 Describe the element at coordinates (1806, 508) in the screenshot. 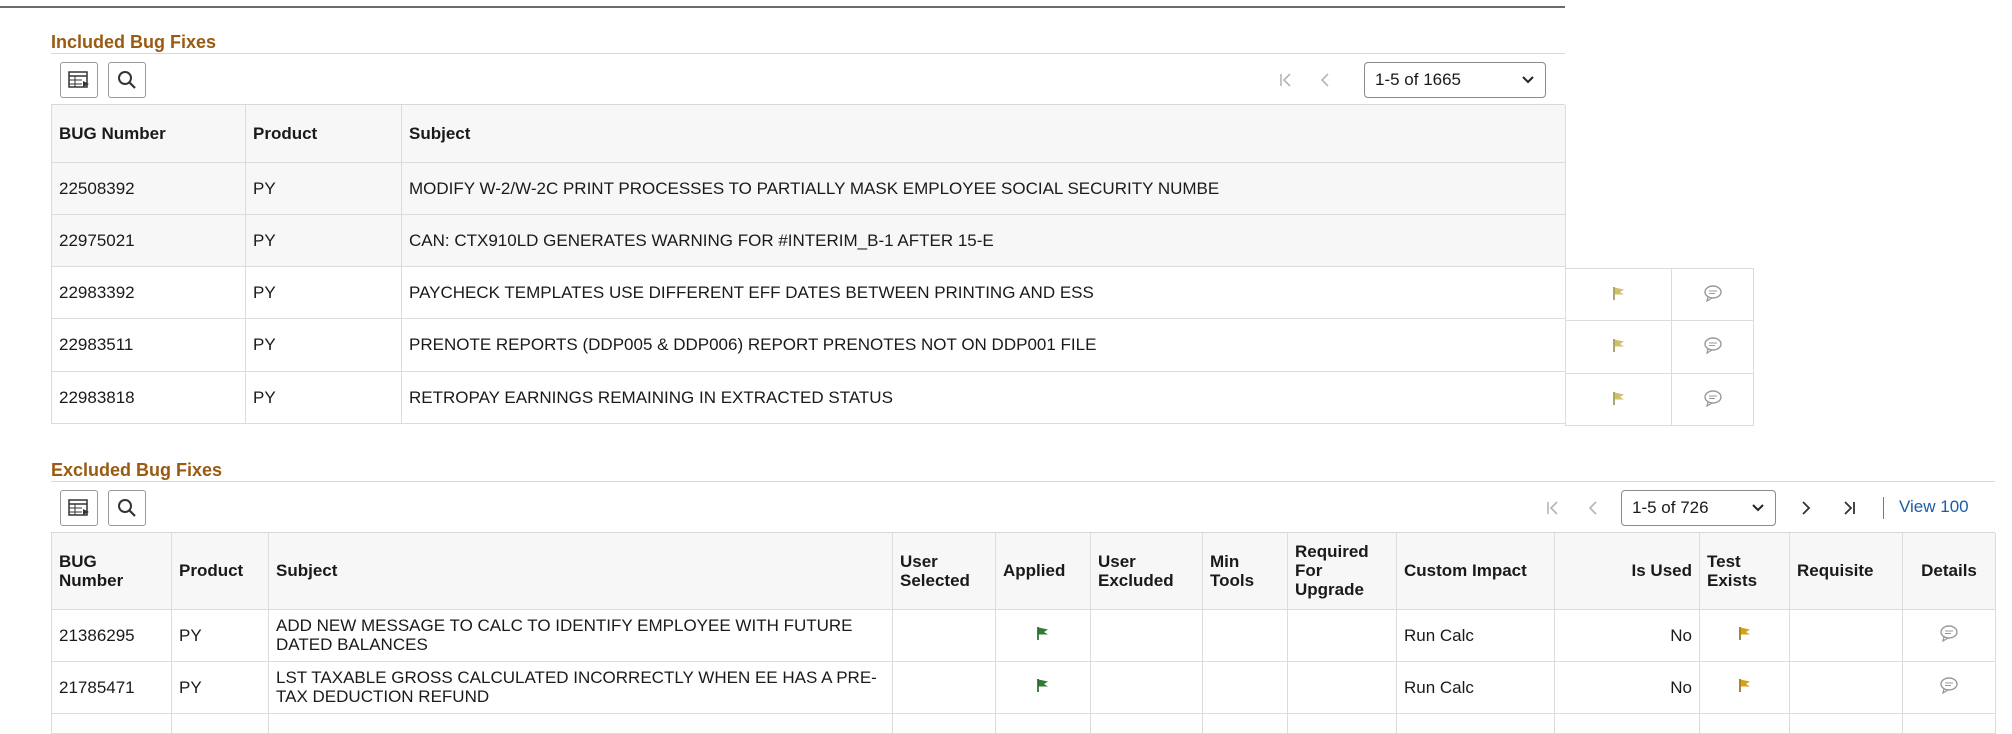

I see `next-page-button` at that location.